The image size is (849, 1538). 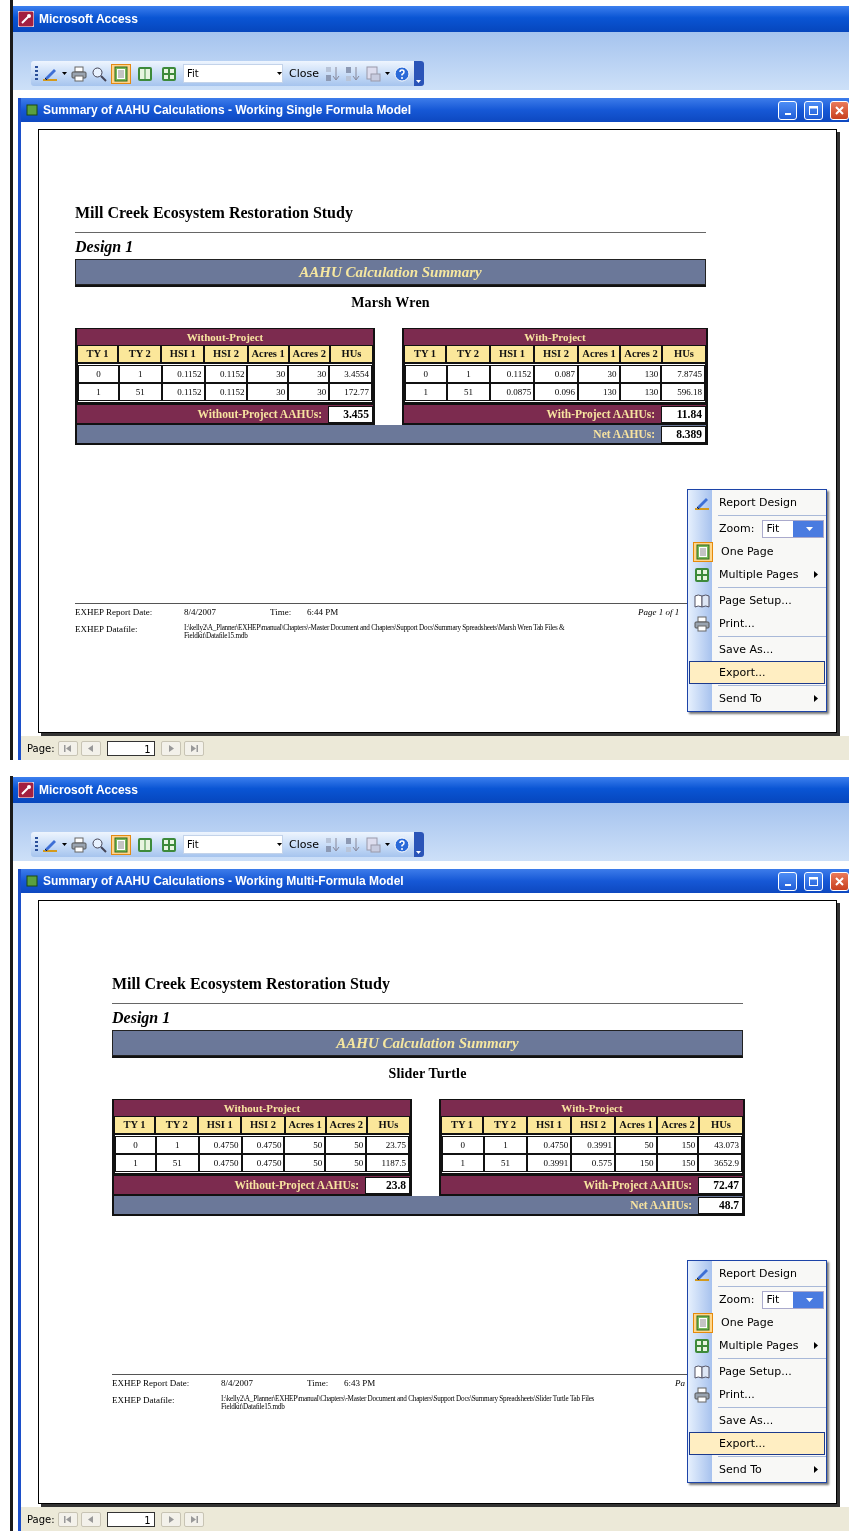 What do you see at coordinates (659, 612) in the screenshot?
I see `page-number: Page 1 of 1` at bounding box center [659, 612].